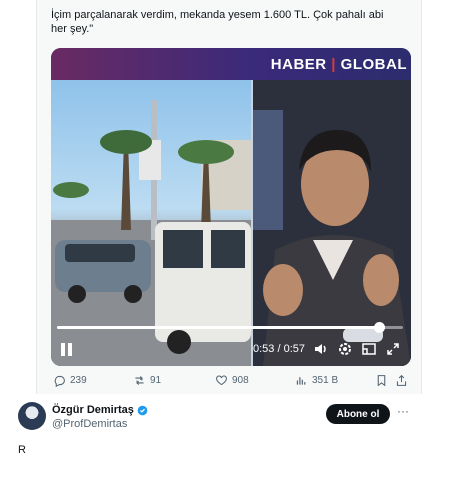 The image size is (454, 484). What do you see at coordinates (63, 349) in the screenshot?
I see `pause-bar-left` at bounding box center [63, 349].